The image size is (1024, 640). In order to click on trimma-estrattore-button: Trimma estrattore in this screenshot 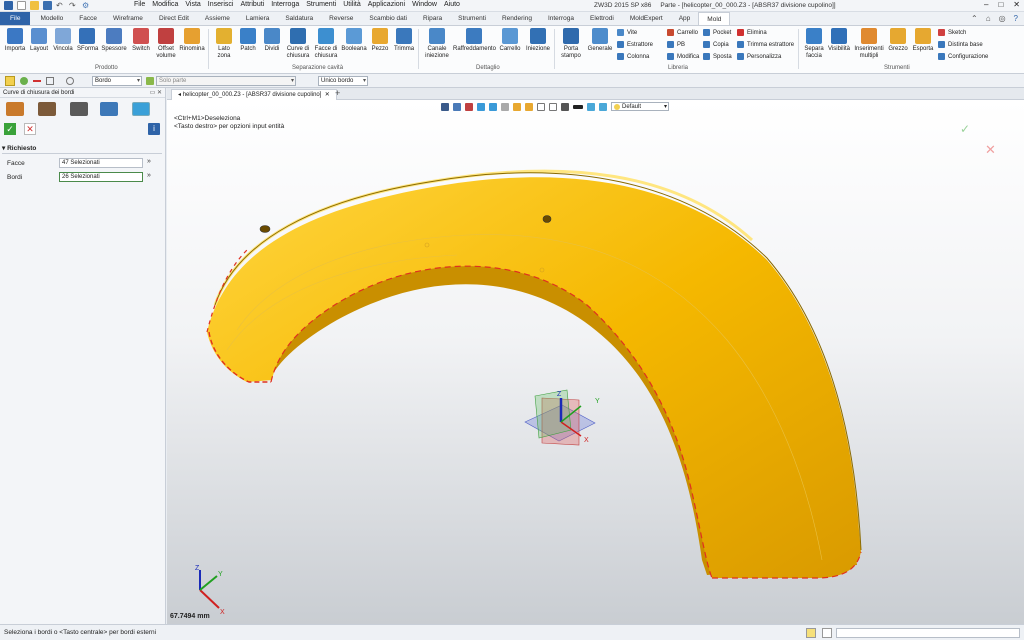, I will do `click(765, 44)`.